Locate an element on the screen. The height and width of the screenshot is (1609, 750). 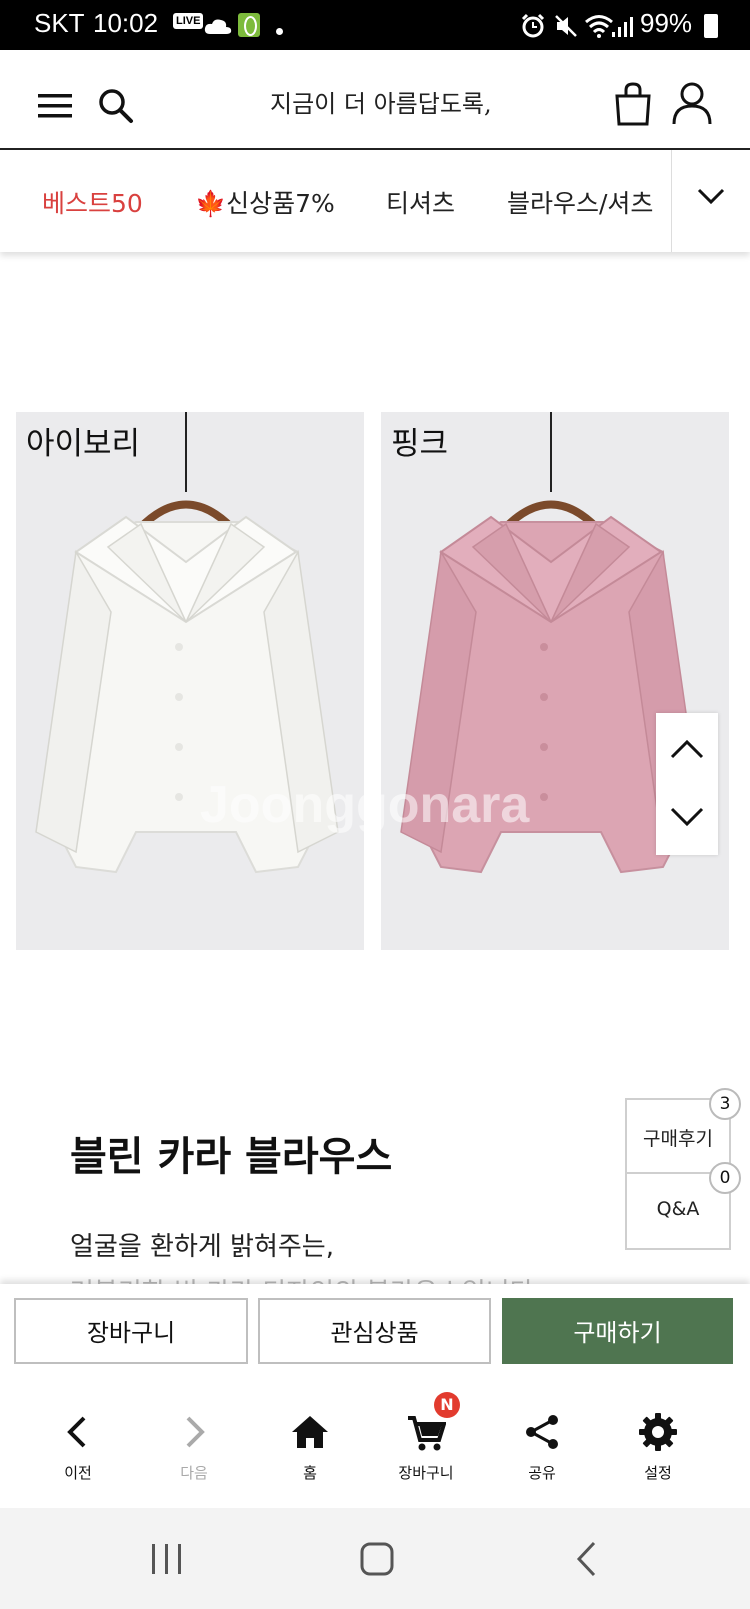
share-icon is located at coordinates (542, 1432).